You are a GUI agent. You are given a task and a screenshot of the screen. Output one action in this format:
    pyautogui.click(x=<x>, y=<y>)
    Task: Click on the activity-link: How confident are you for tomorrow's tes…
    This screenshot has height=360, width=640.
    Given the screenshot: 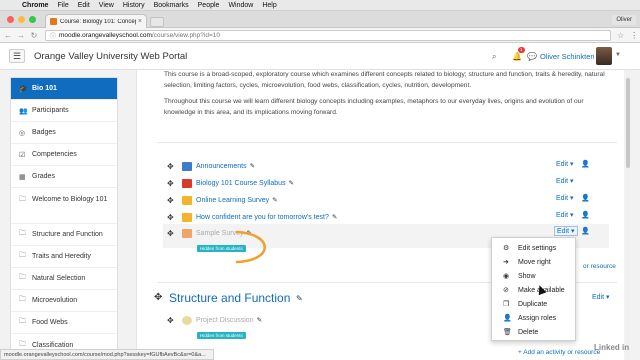 What is the action you would take?
    pyautogui.click(x=262, y=217)
    